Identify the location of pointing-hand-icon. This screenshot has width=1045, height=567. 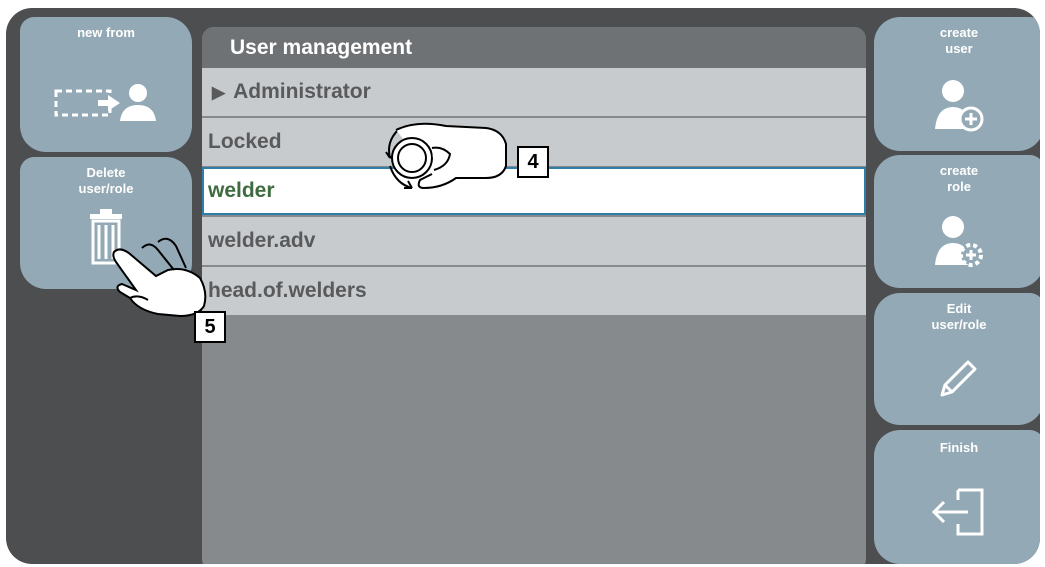
(159, 277).